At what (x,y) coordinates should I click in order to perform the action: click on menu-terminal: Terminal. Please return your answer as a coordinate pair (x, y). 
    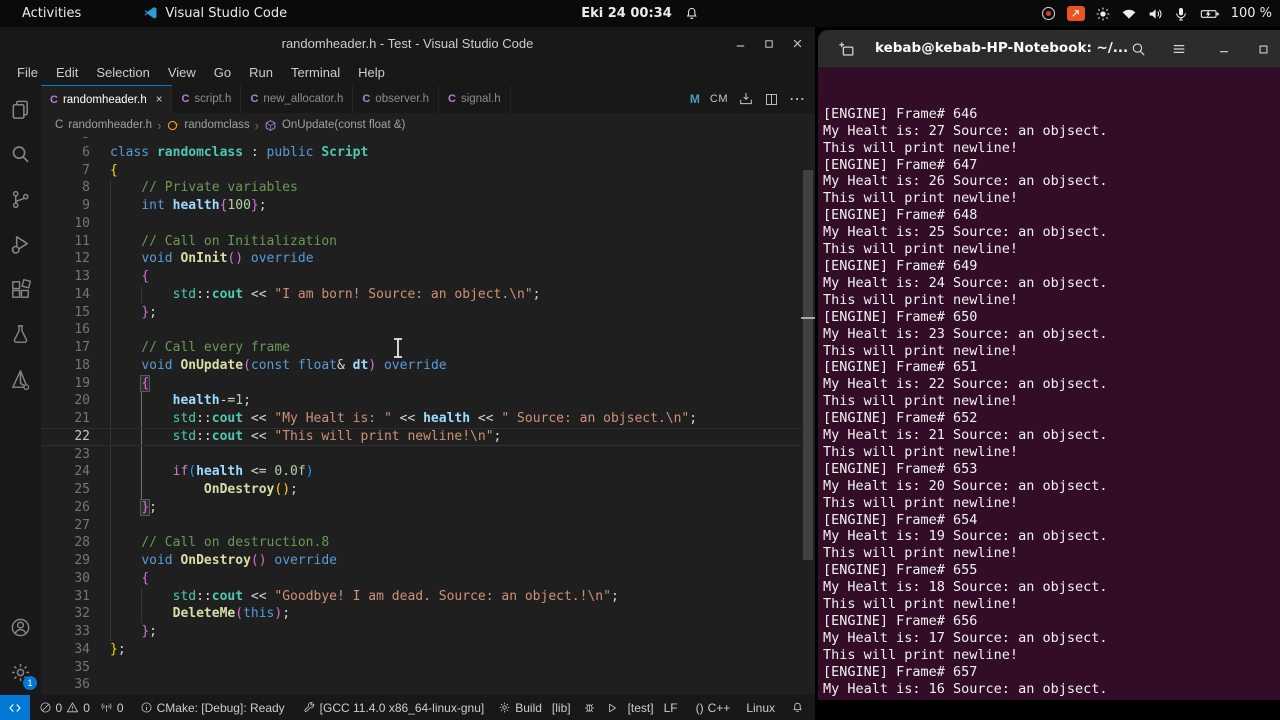
    Looking at the image, I should click on (315, 72).